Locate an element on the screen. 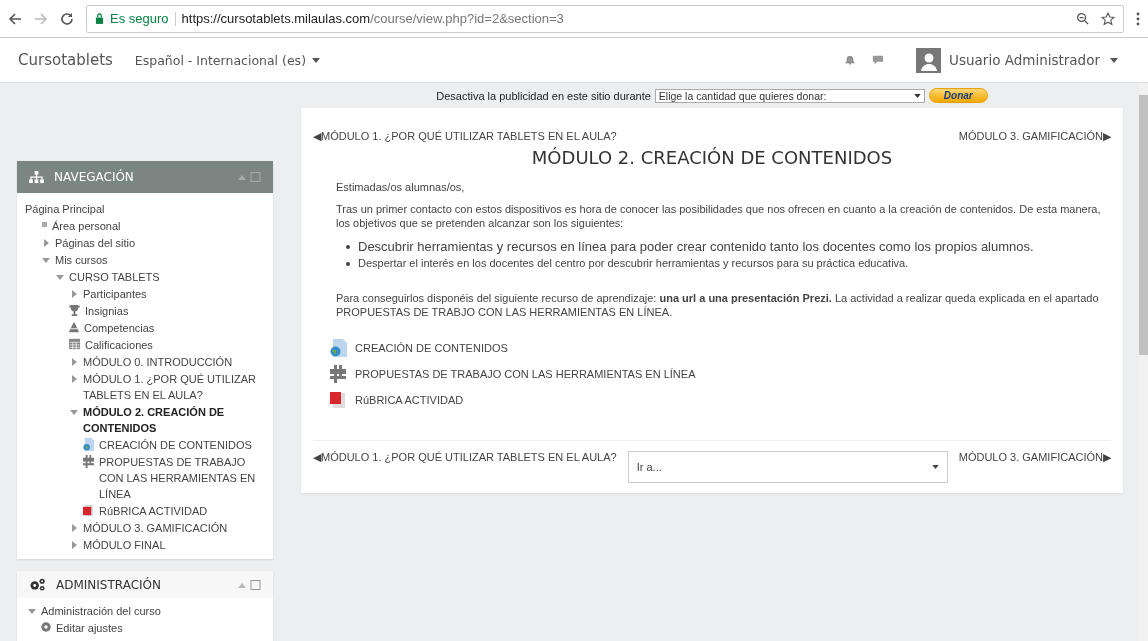  tree-item: Área personal is located at coordinates (86, 226).